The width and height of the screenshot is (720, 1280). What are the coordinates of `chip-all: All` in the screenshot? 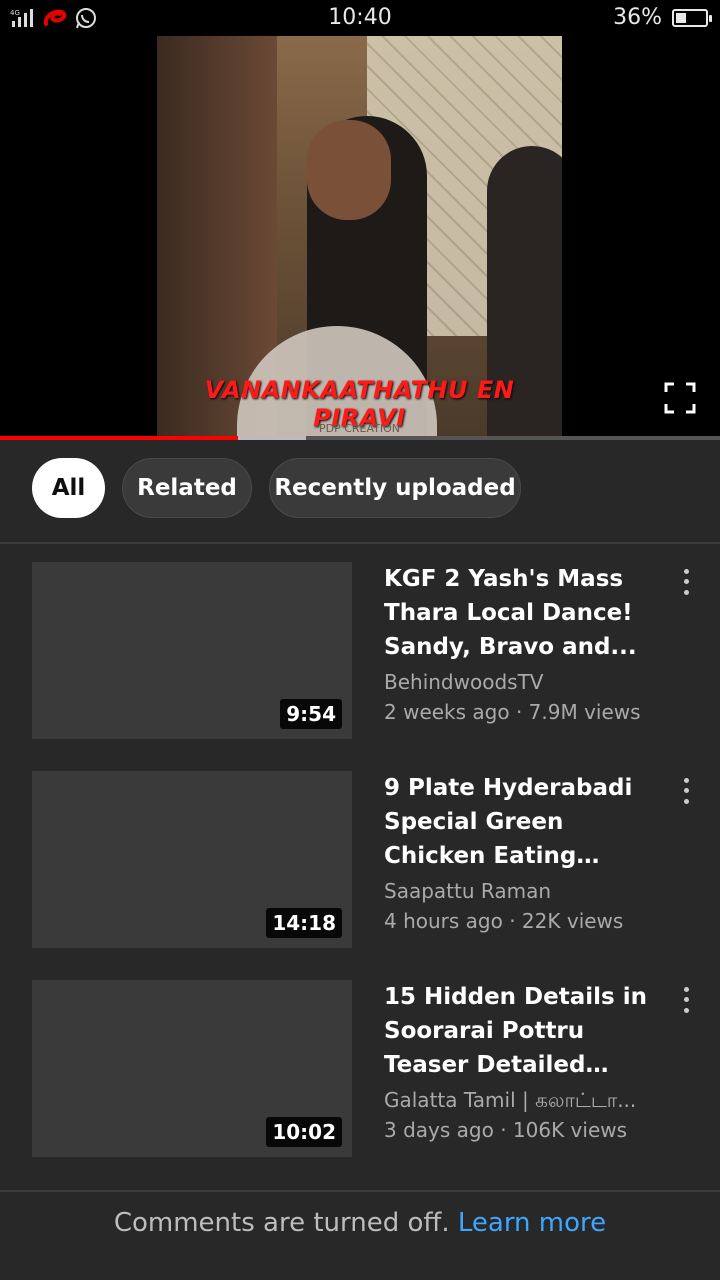 It's located at (68, 488).